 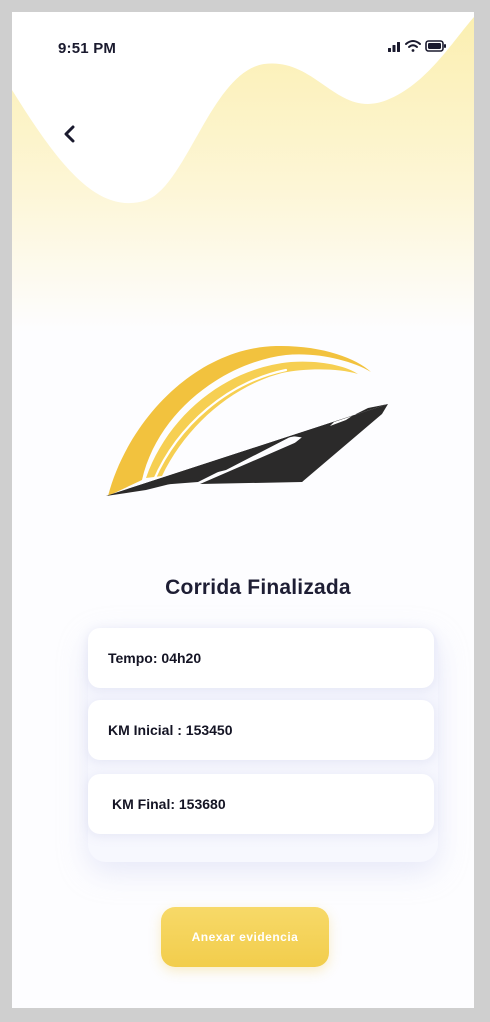 What do you see at coordinates (243, 47) in the screenshot?
I see `status-bar: 9:51 PM` at bounding box center [243, 47].